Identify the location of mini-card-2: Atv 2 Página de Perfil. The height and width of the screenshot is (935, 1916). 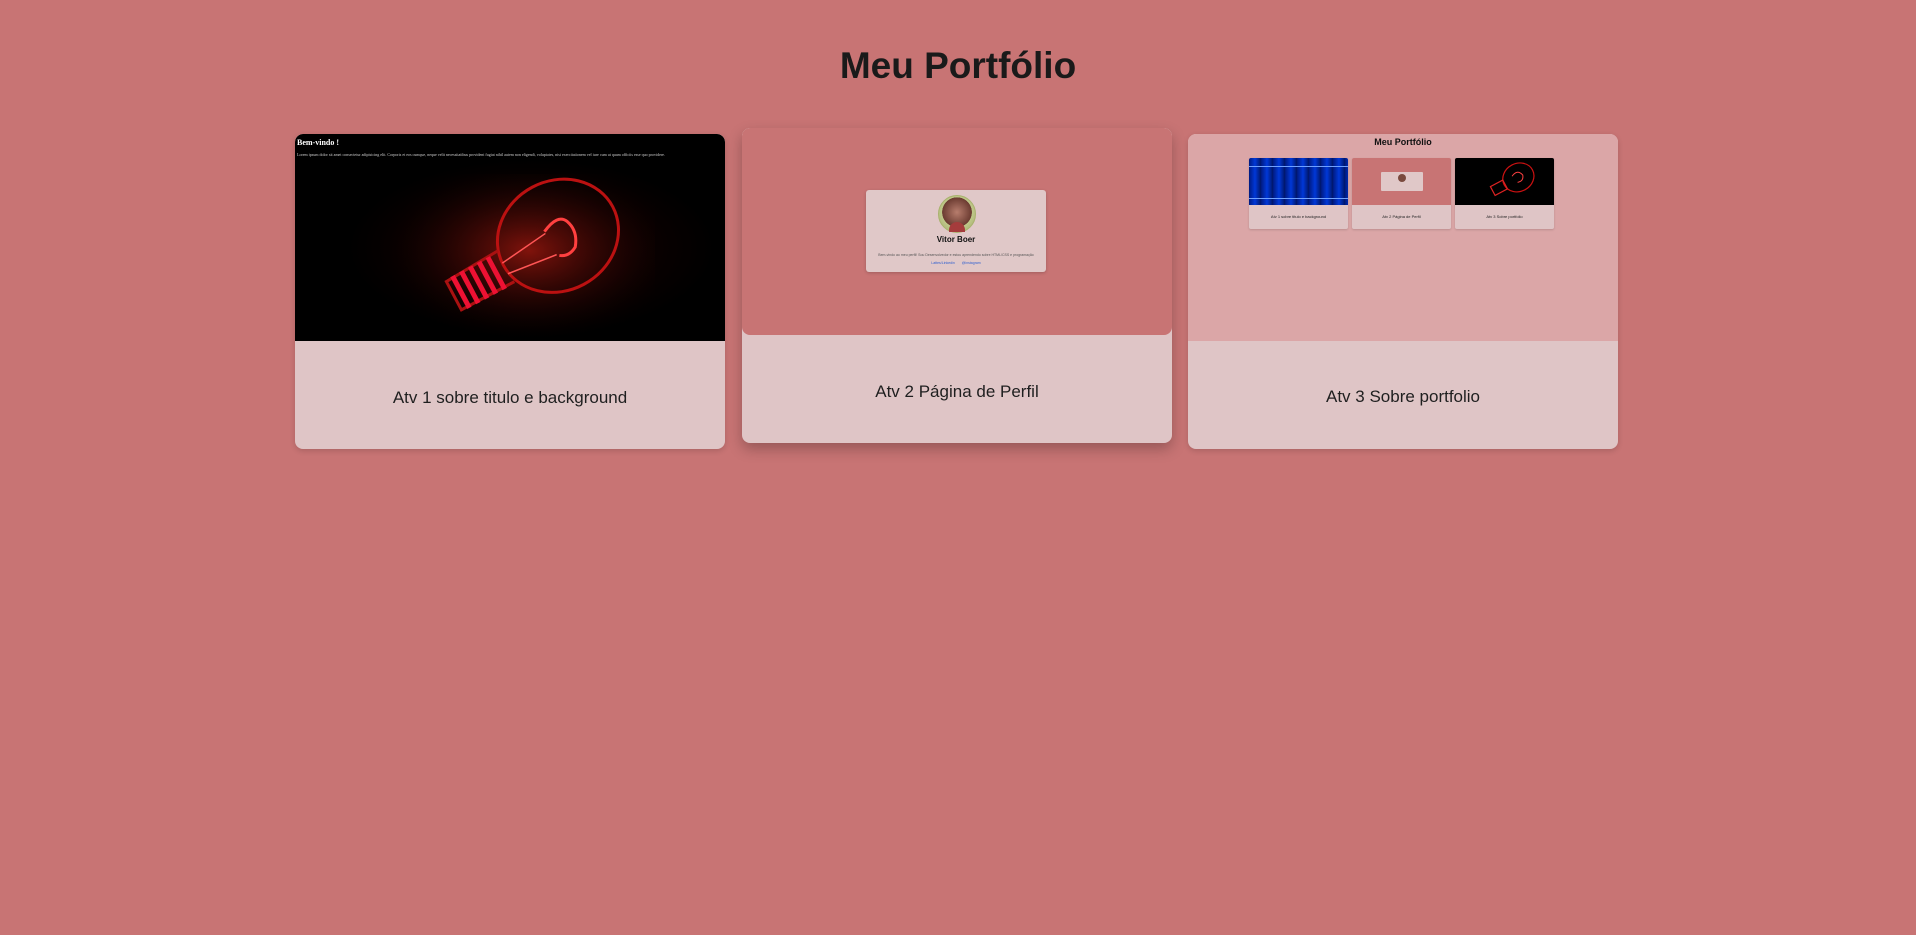
(1401, 193).